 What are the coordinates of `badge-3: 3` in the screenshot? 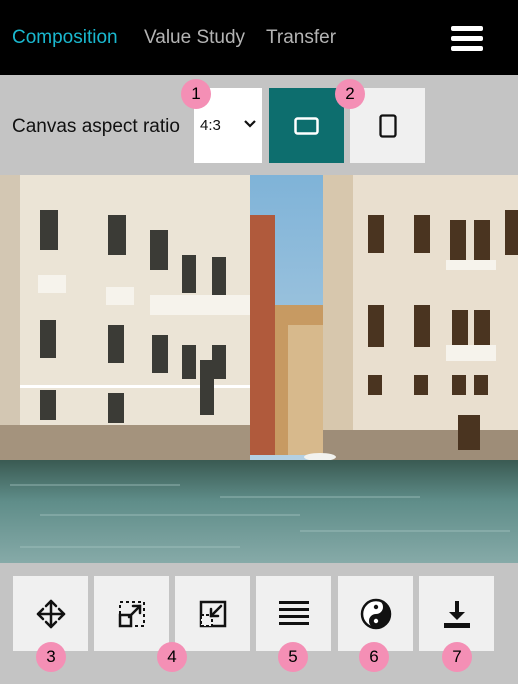 It's located at (51, 657).